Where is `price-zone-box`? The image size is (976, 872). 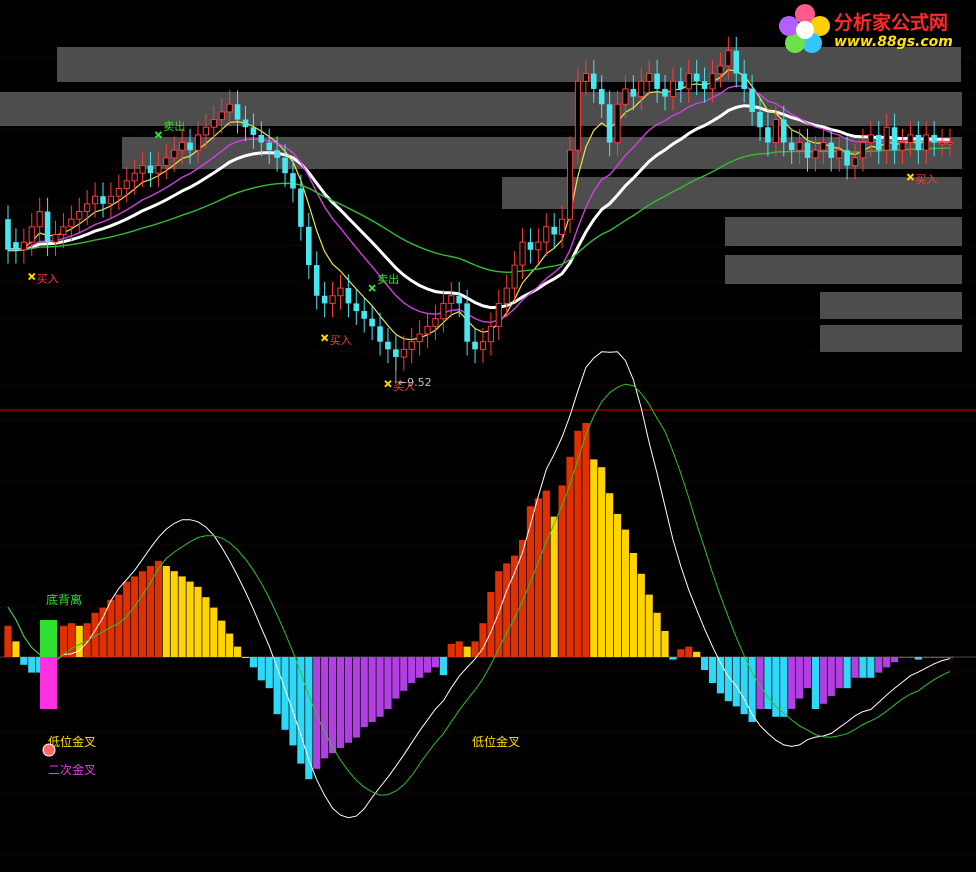
price-zone-box is located at coordinates (481, 109).